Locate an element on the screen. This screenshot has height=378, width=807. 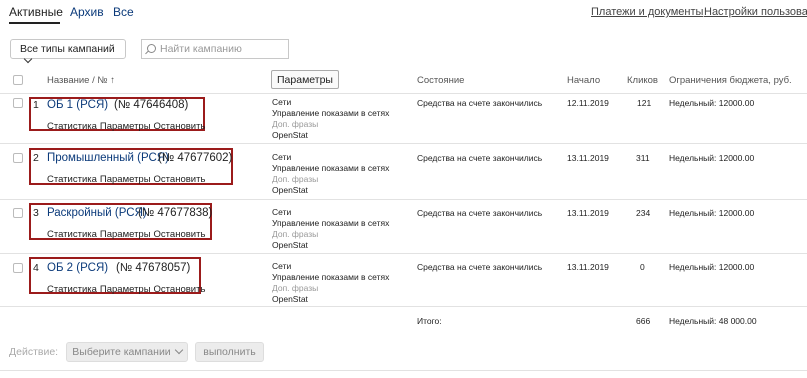
campaign-clicks: 311 is located at coordinates (643, 158).